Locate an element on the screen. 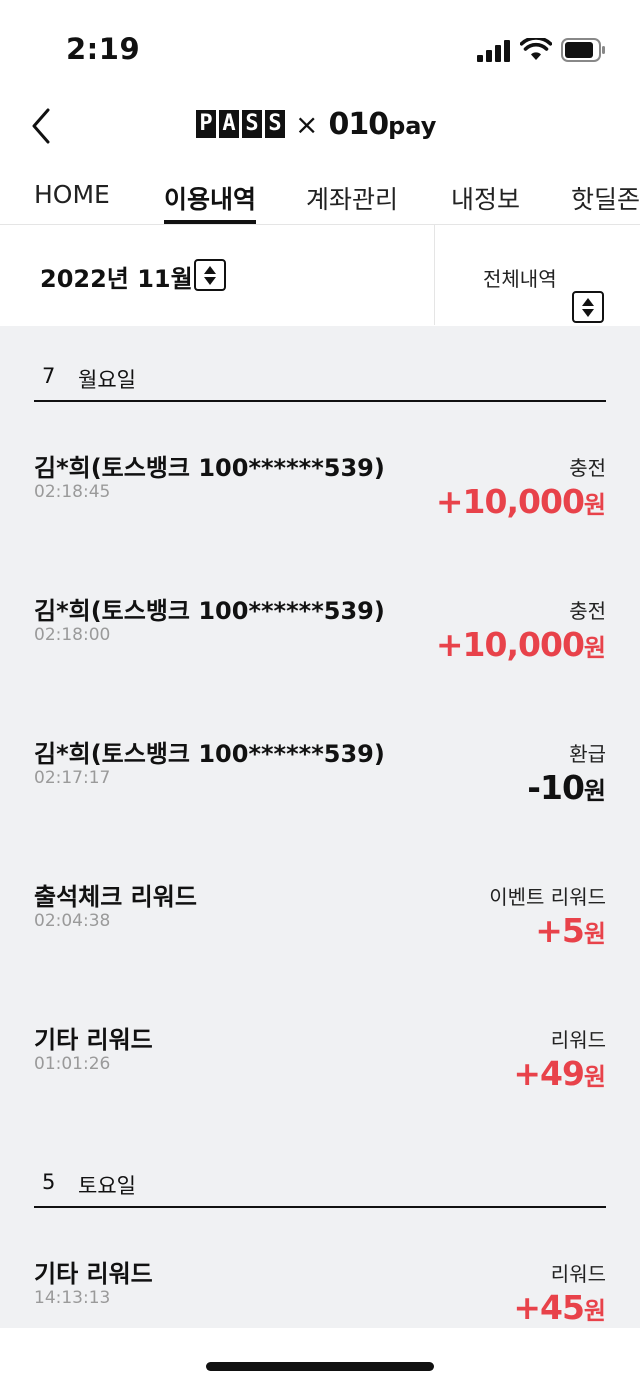  day-weekday: 토요일 is located at coordinates (107, 1186).